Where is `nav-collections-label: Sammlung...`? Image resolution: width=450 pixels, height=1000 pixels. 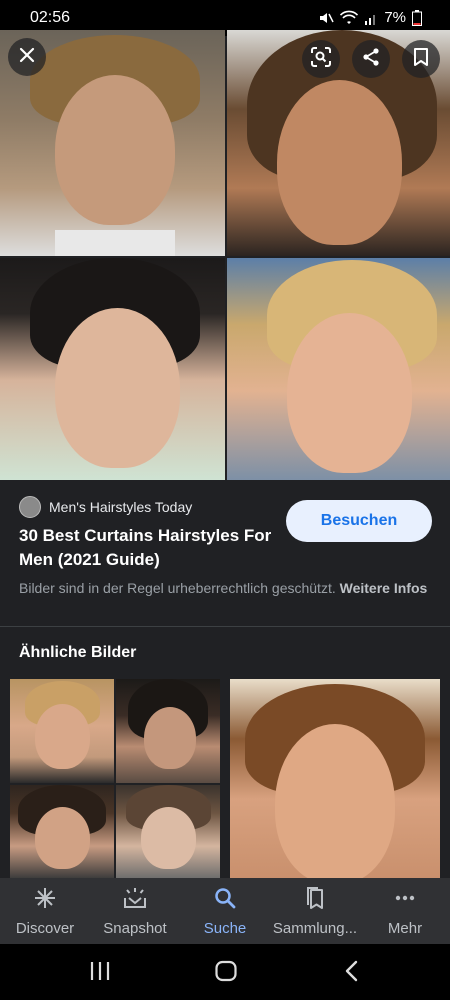 nav-collections-label: Sammlung... is located at coordinates (315, 928).